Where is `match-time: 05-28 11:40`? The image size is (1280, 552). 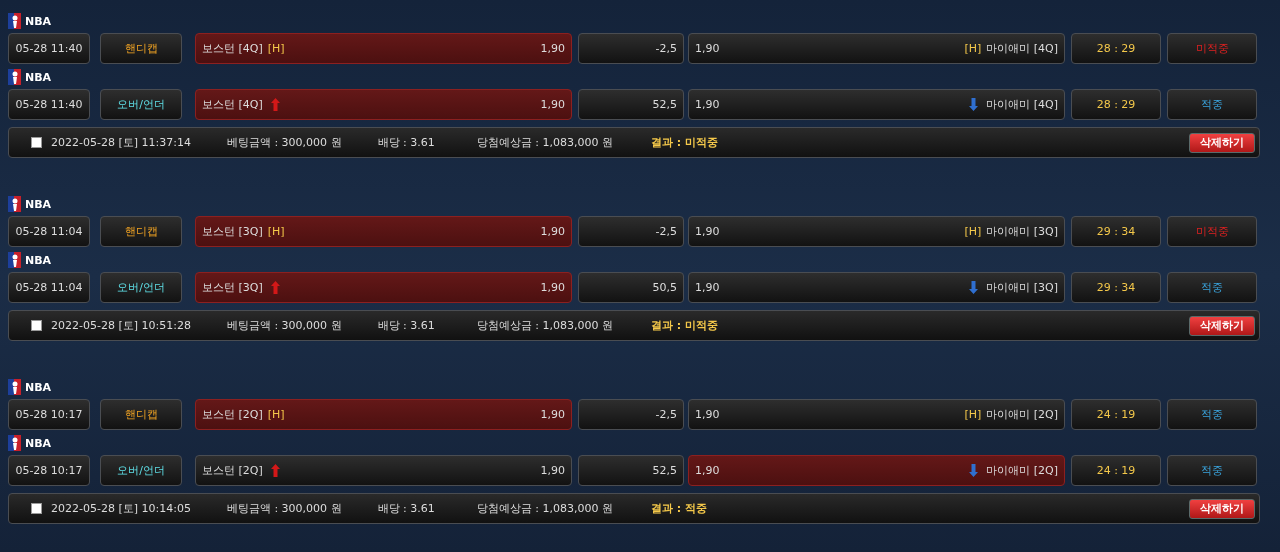 match-time: 05-28 11:40 is located at coordinates (49, 48).